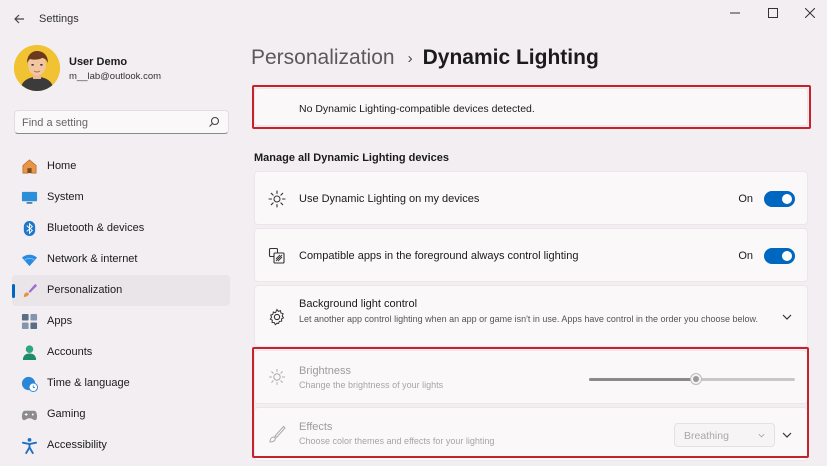  What do you see at coordinates (96, 228) in the screenshot?
I see `sidebar-item-label: Bluetooth & devices` at bounding box center [96, 228].